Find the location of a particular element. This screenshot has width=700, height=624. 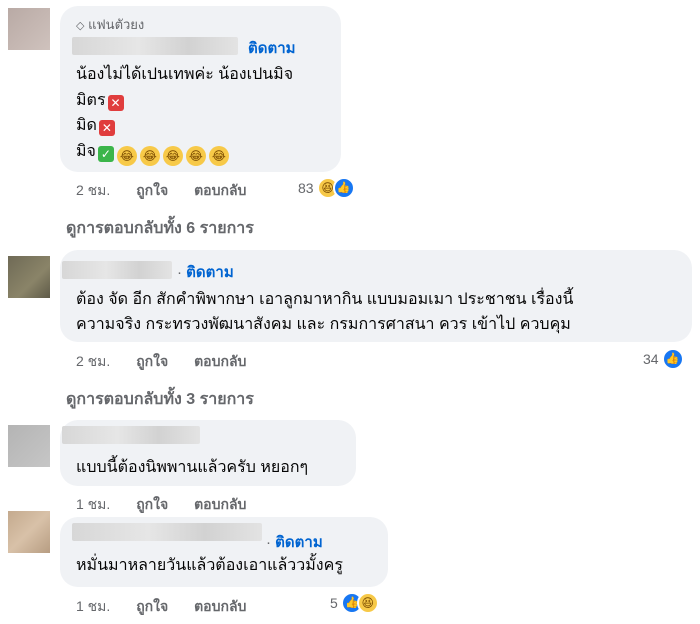

view-replies-link: ดูการตอบกลับทั้ง 6 รายการ is located at coordinates (160, 228).